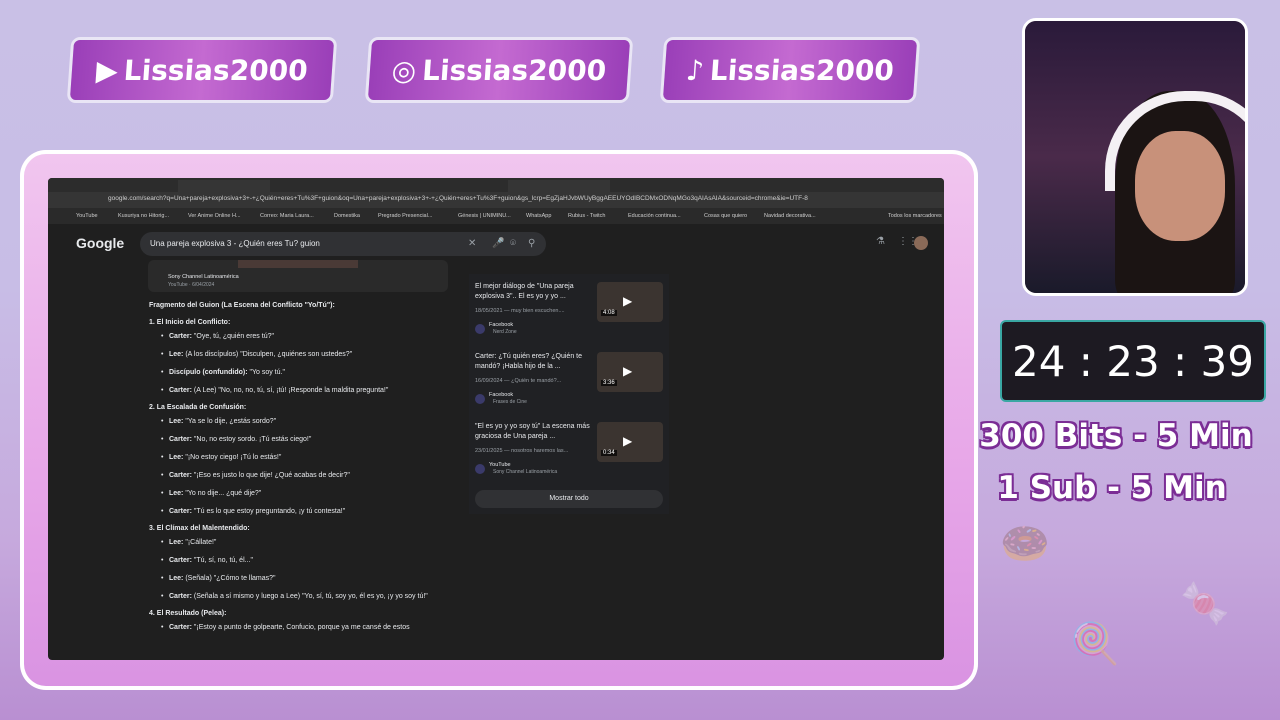  What do you see at coordinates (300, 578) in the screenshot?
I see `script-line: Lee: (Señala) "¿Cómo te llamas?"` at bounding box center [300, 578].